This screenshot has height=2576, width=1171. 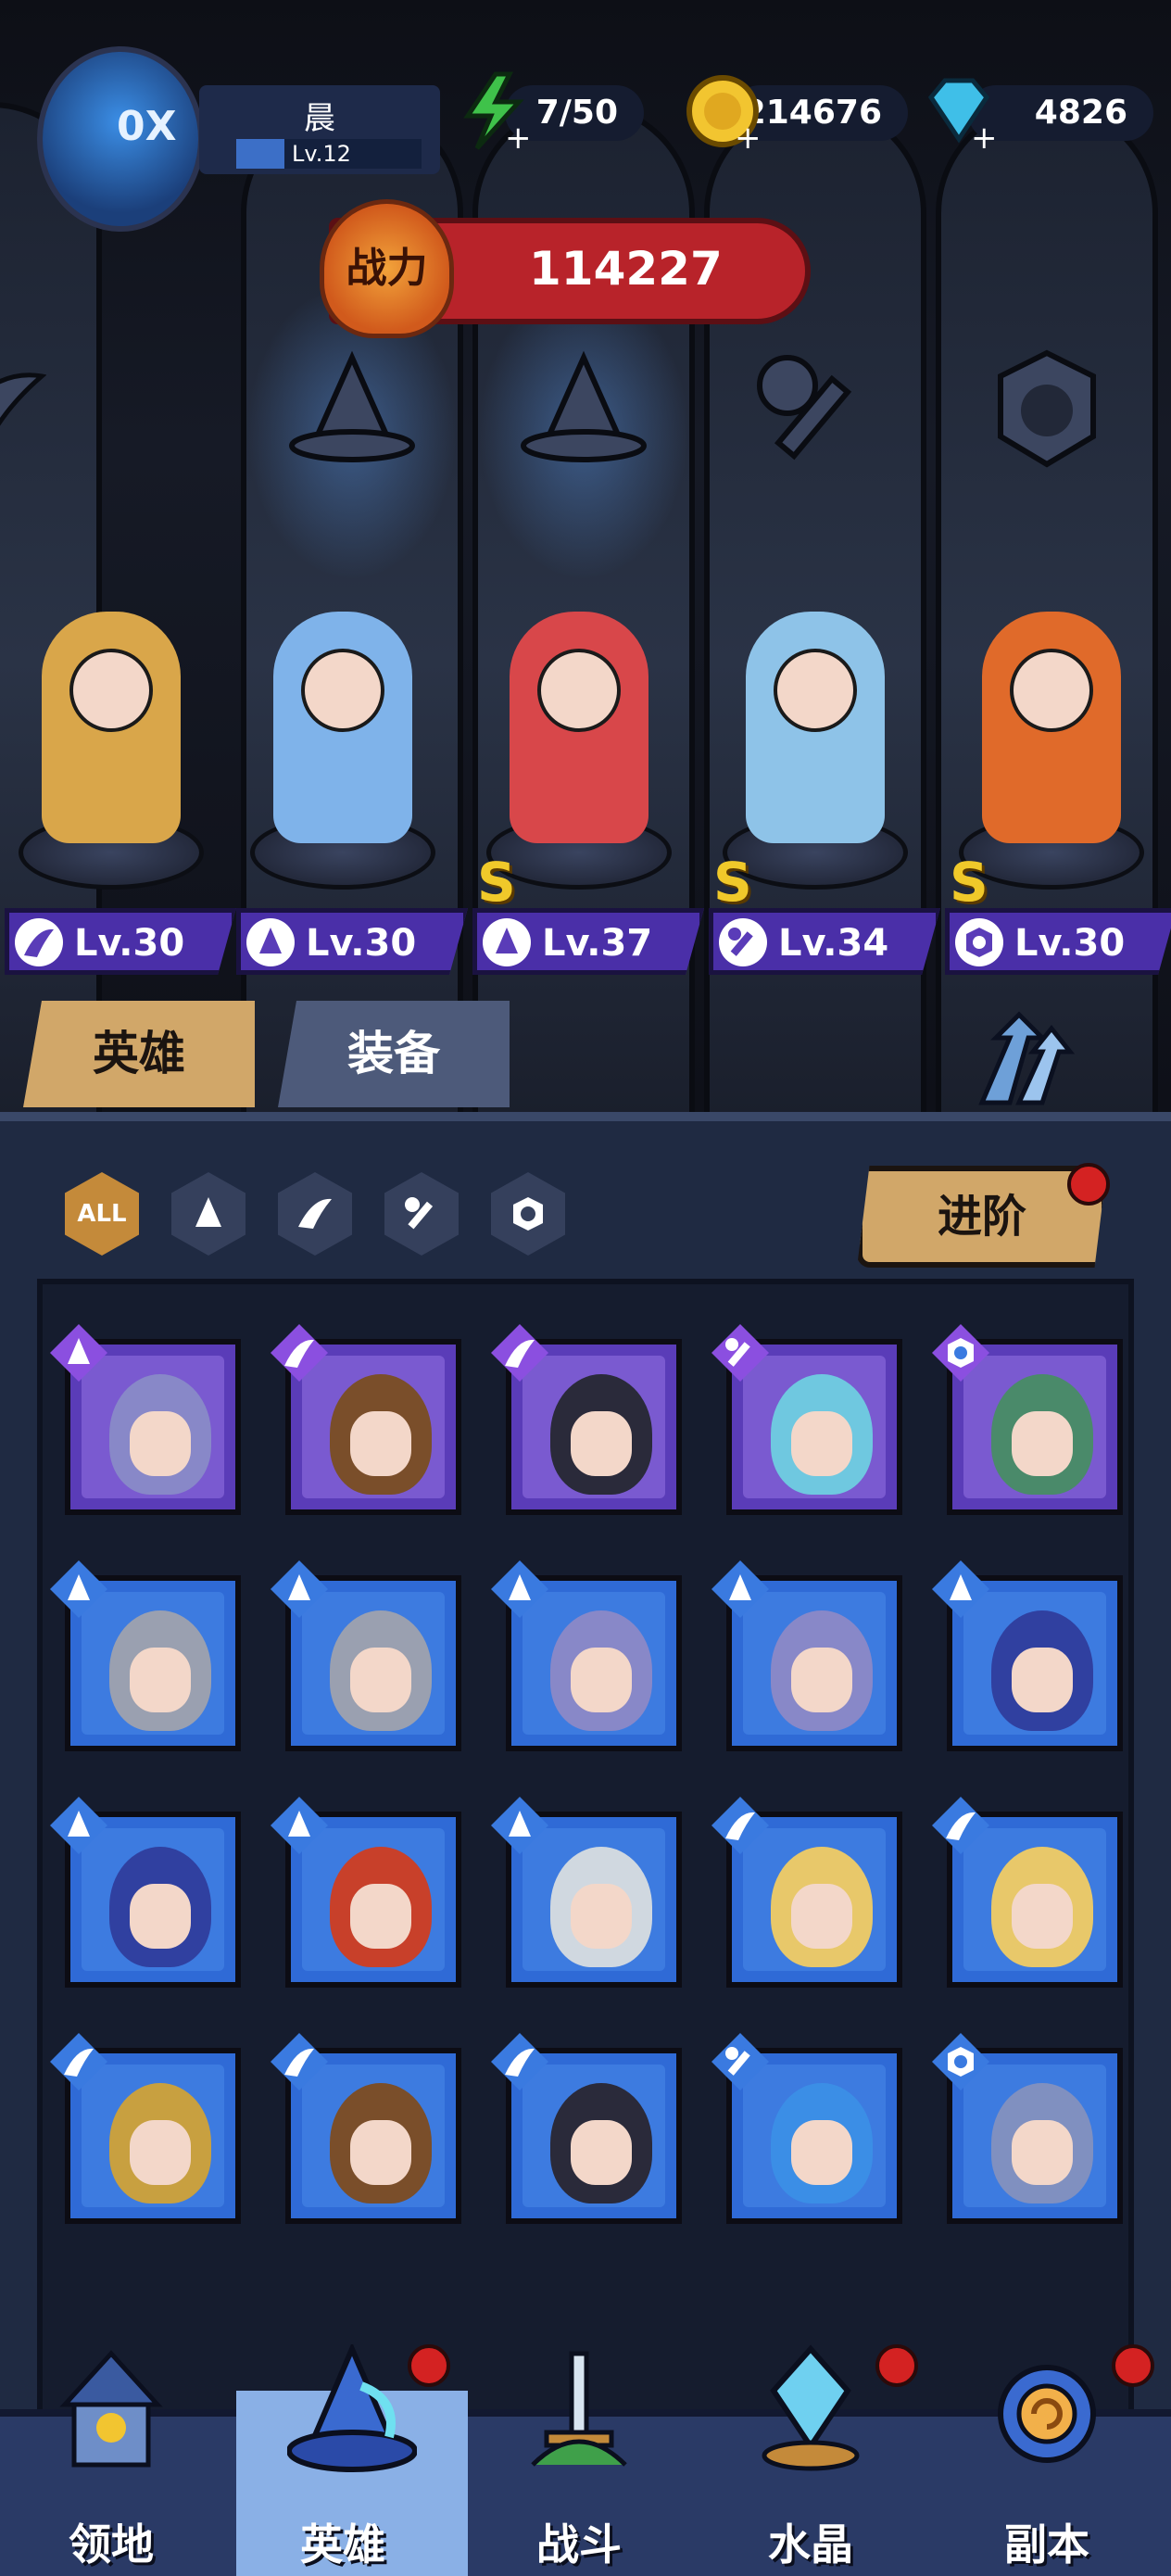 What do you see at coordinates (394, 1054) in the screenshot?
I see `tab-equipment: 装备` at bounding box center [394, 1054].